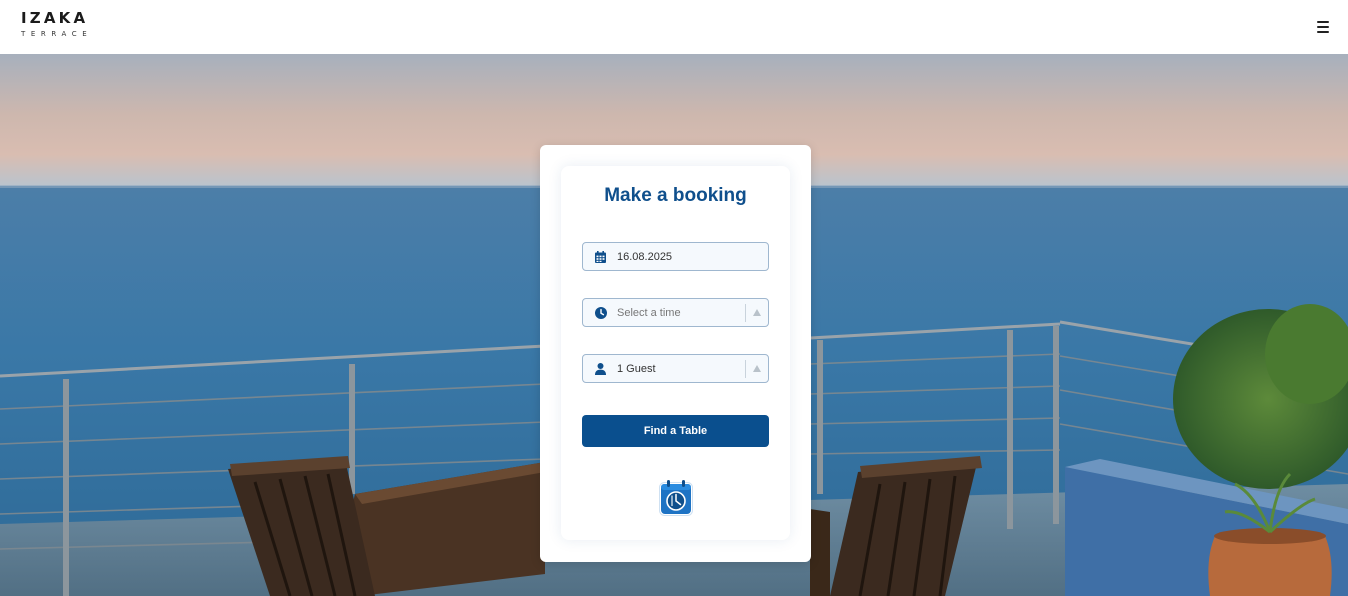 This screenshot has height=596, width=1348. What do you see at coordinates (675, 368) in the screenshot?
I see `guests-select: 1 Guest` at bounding box center [675, 368].